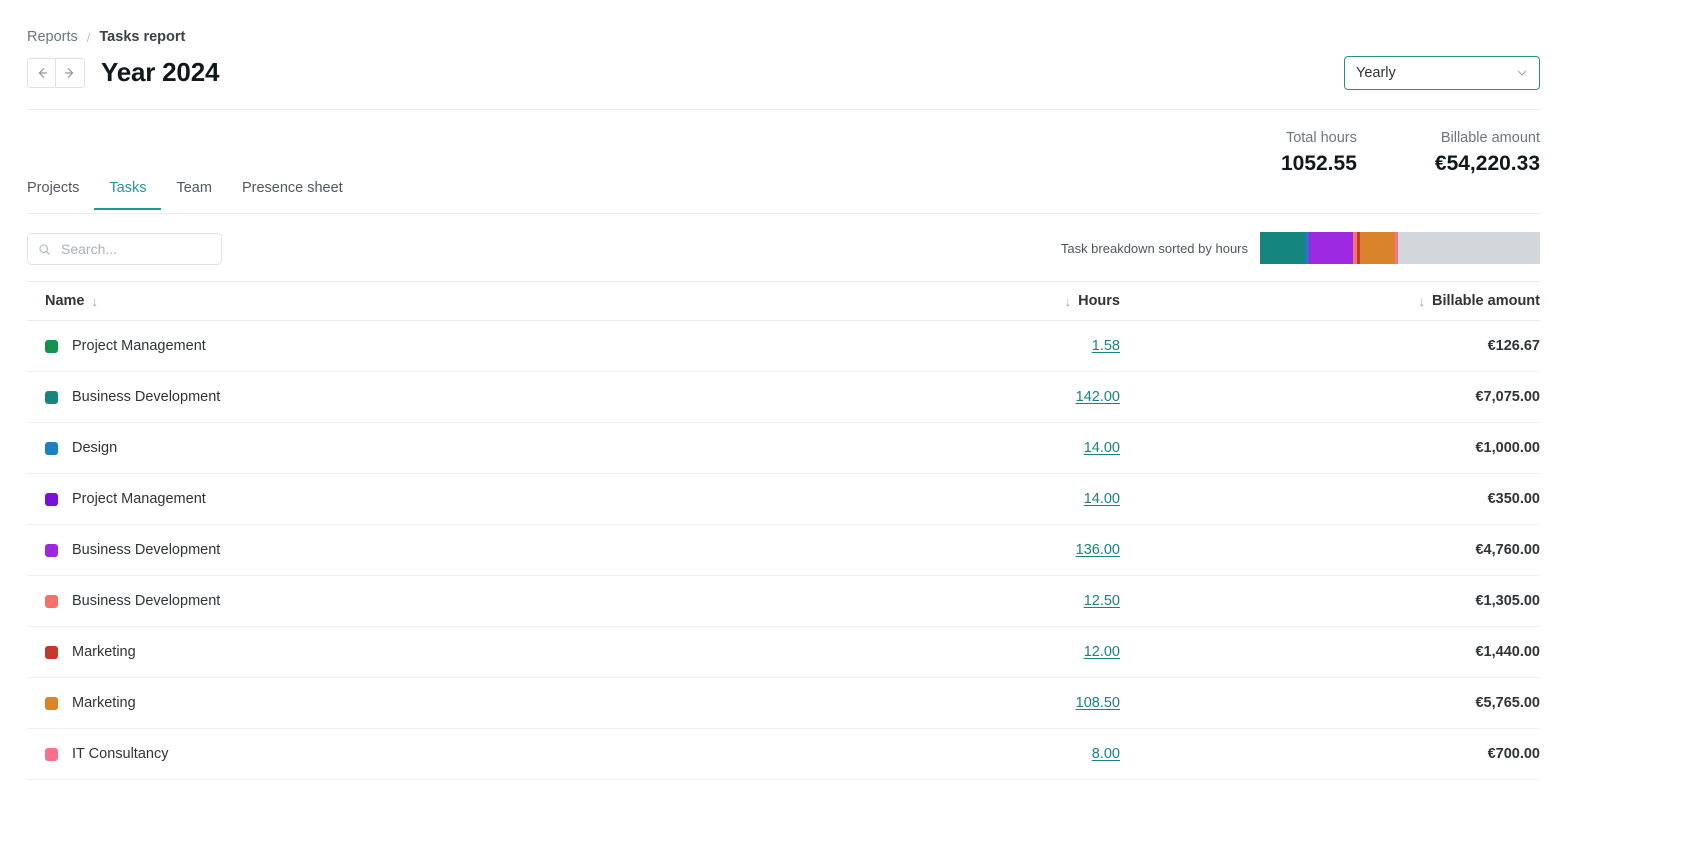 The height and width of the screenshot is (844, 1686). I want to click on column-header-name-label: Name, so click(65, 301).